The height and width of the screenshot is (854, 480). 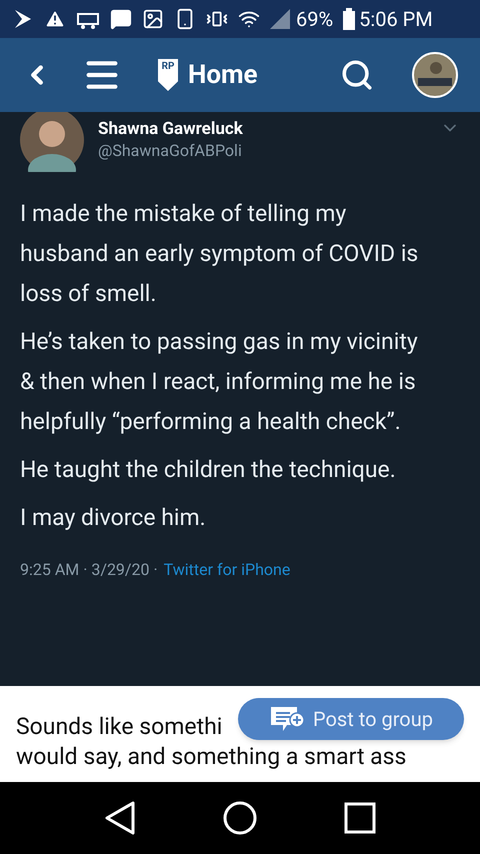 I want to click on signal-icon, so click(x=280, y=19).